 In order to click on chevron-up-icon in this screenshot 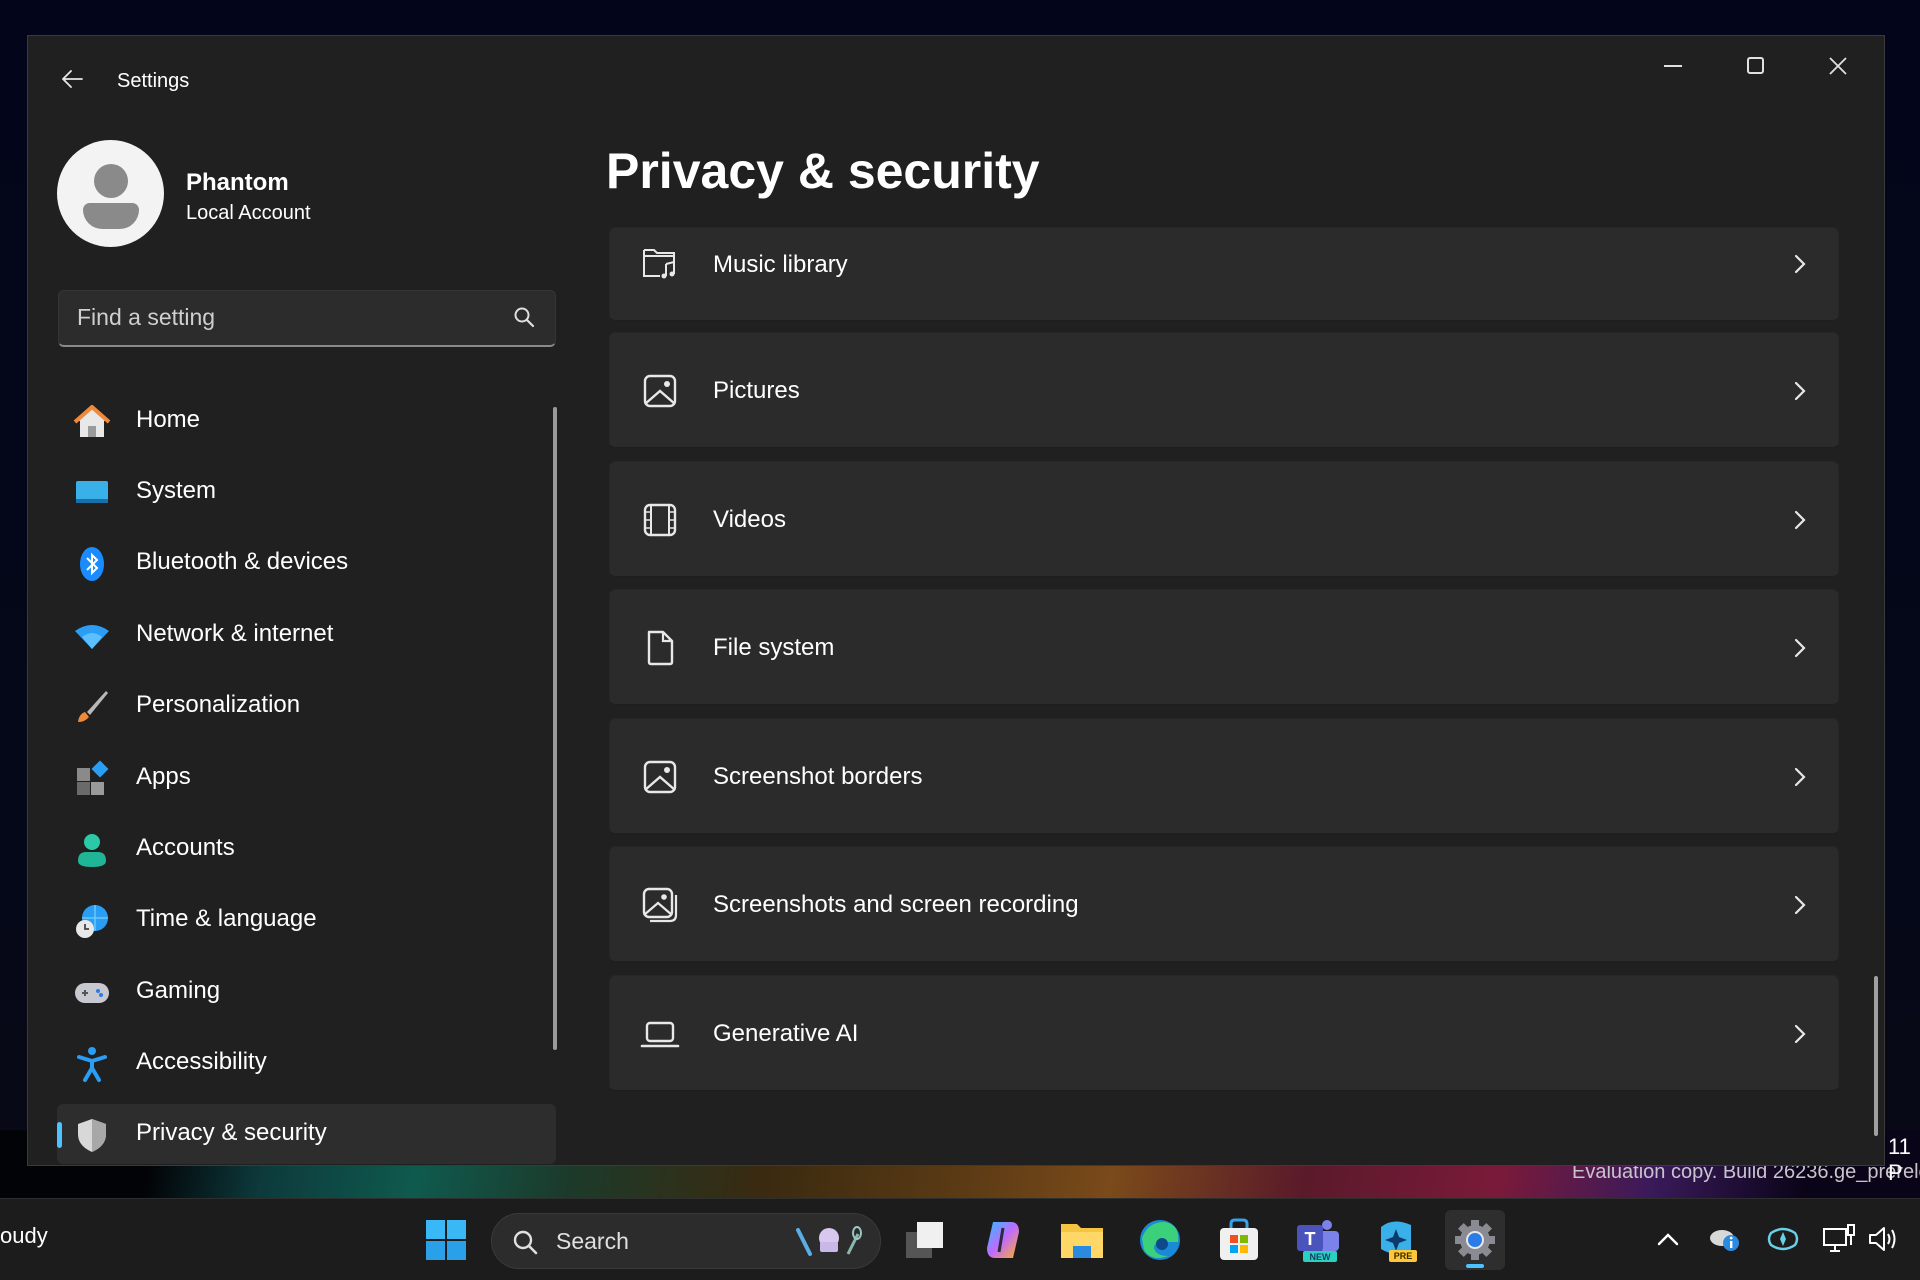, I will do `click(1668, 1239)`.